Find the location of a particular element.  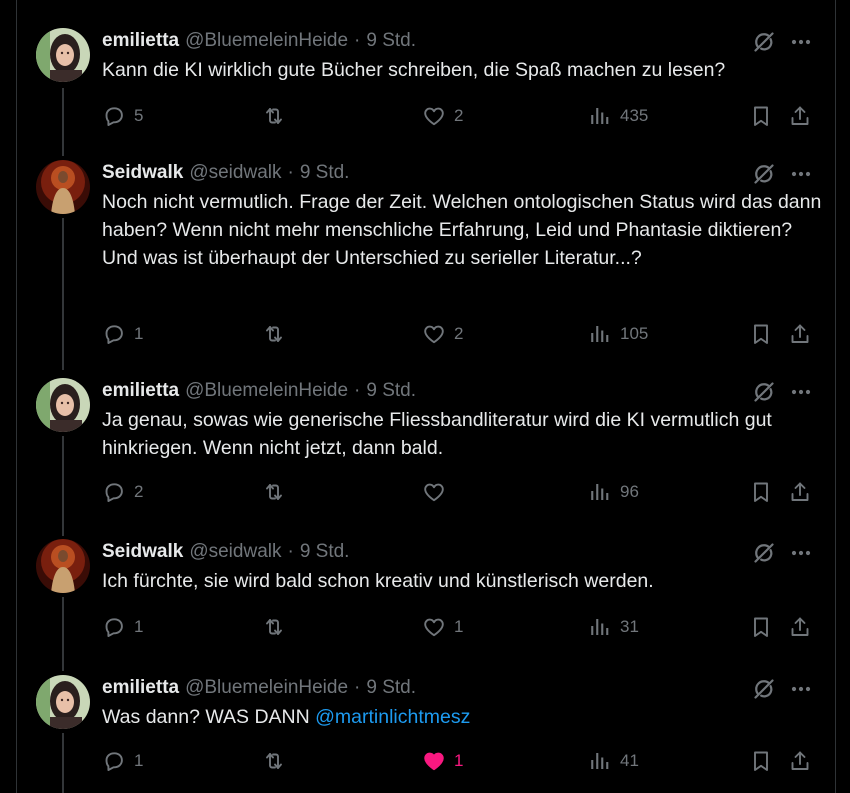

tweet-text: Was dann? WAS DANN @martinlichtmesz is located at coordinates (462, 717).